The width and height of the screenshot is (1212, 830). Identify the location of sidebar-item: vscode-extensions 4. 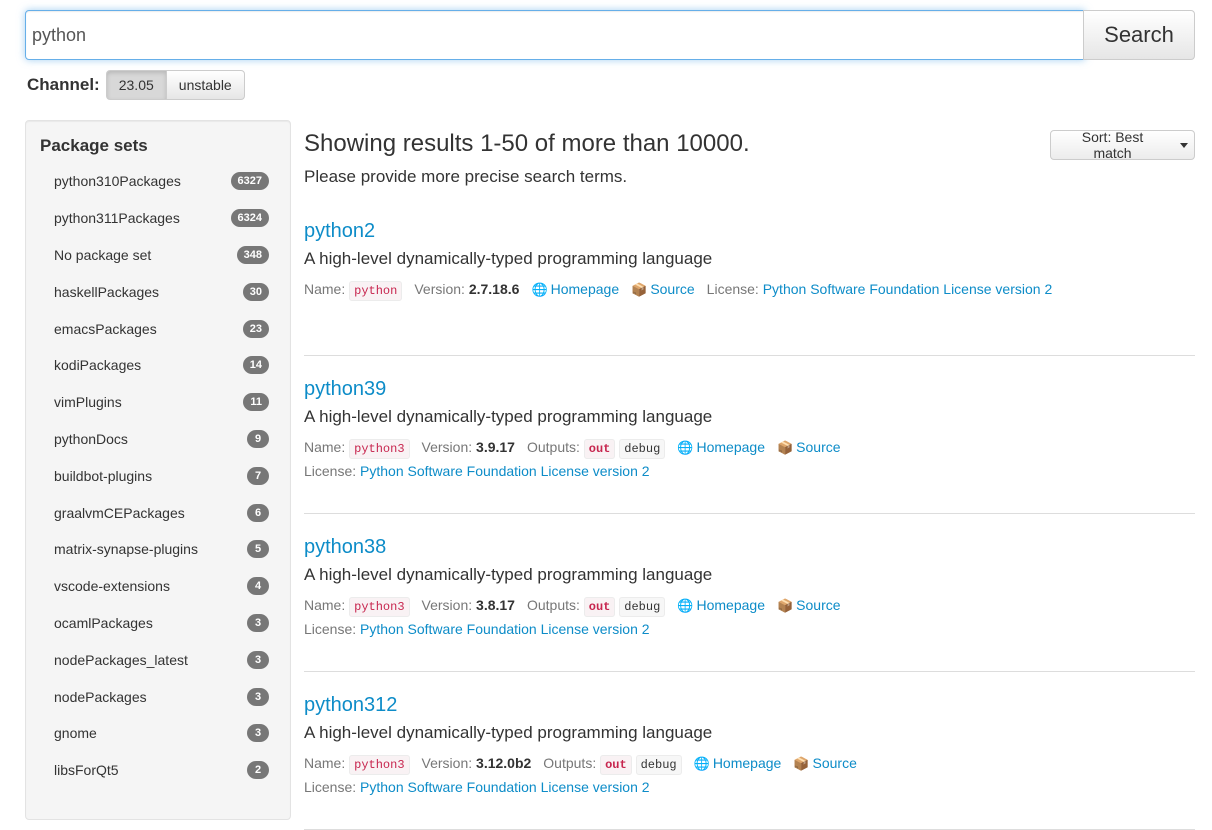
(158, 586).